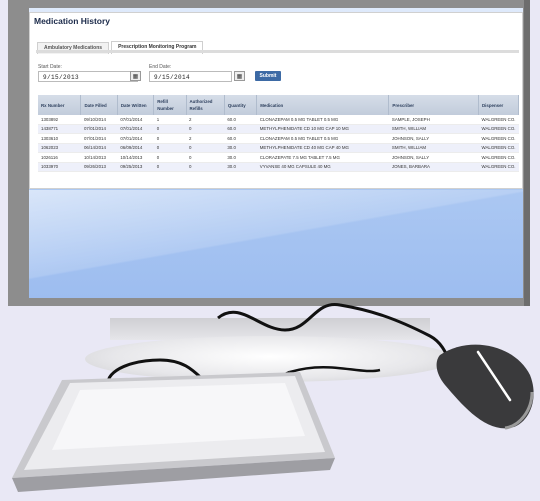 The image size is (540, 501). What do you see at coordinates (173, 432) in the screenshot?
I see `keyboard-icon` at bounding box center [173, 432].